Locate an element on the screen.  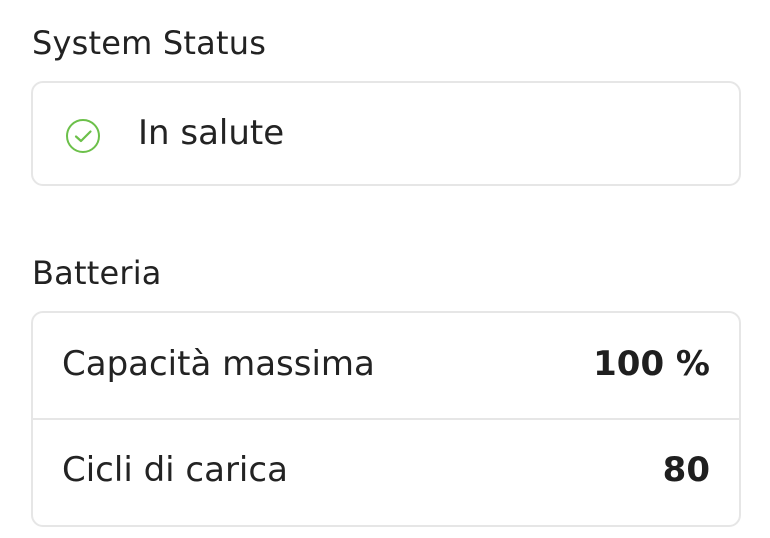
check-circle-icon is located at coordinates (83, 136).